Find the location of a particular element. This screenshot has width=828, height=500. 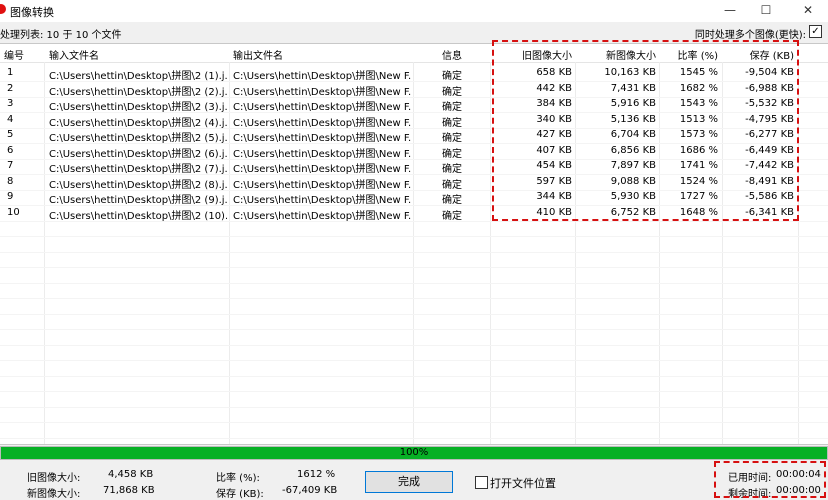

cell-index: 7 is located at coordinates (10, 165).